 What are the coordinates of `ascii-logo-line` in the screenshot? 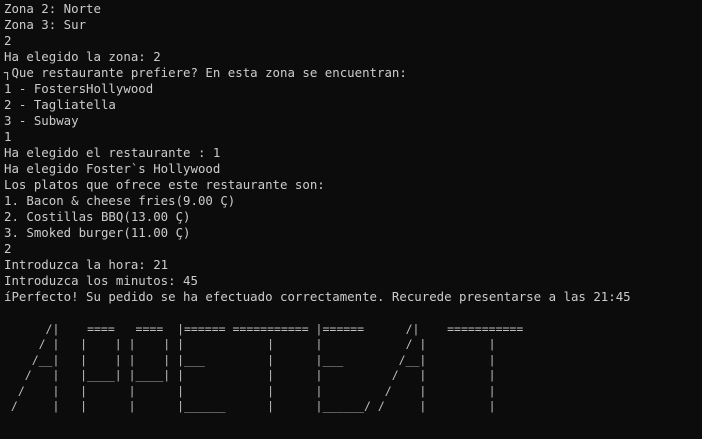 It's located at (353, 314).